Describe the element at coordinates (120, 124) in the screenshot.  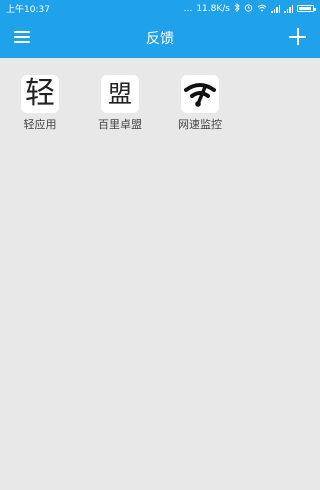
I see `app-label: 百里卓盟` at that location.